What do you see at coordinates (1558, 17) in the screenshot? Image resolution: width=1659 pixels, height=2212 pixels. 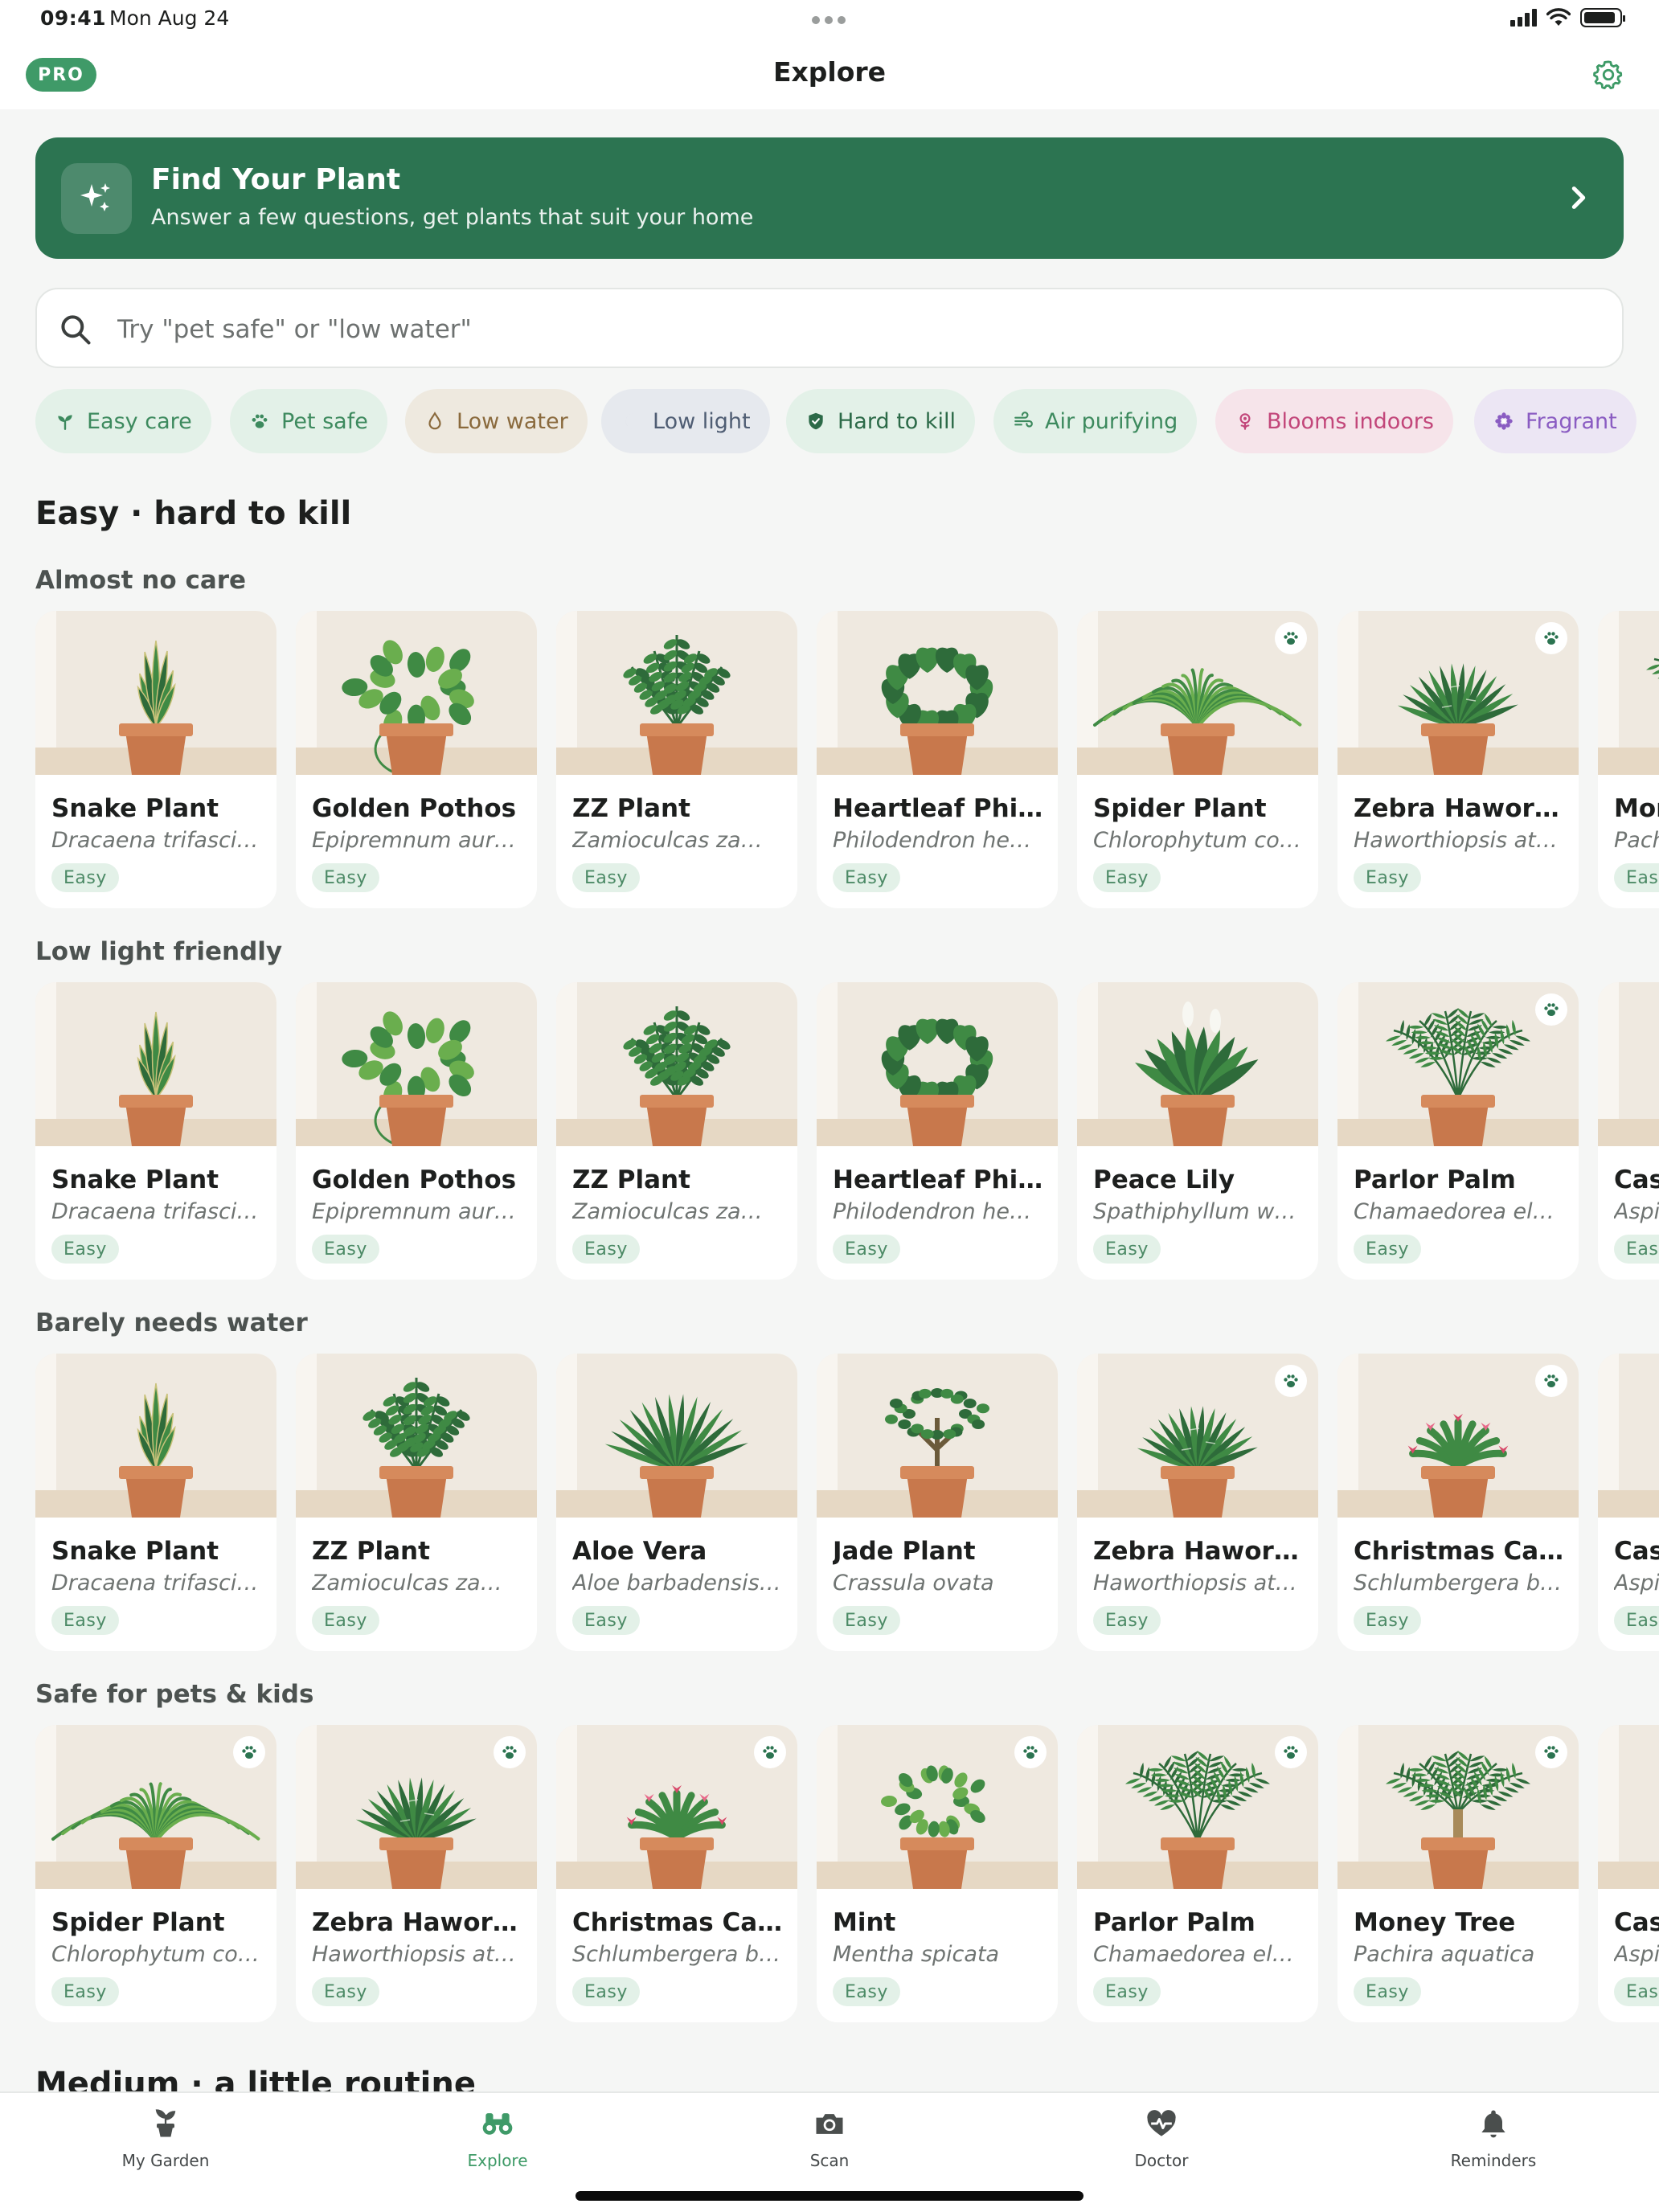 I see `wifi-icon` at bounding box center [1558, 17].